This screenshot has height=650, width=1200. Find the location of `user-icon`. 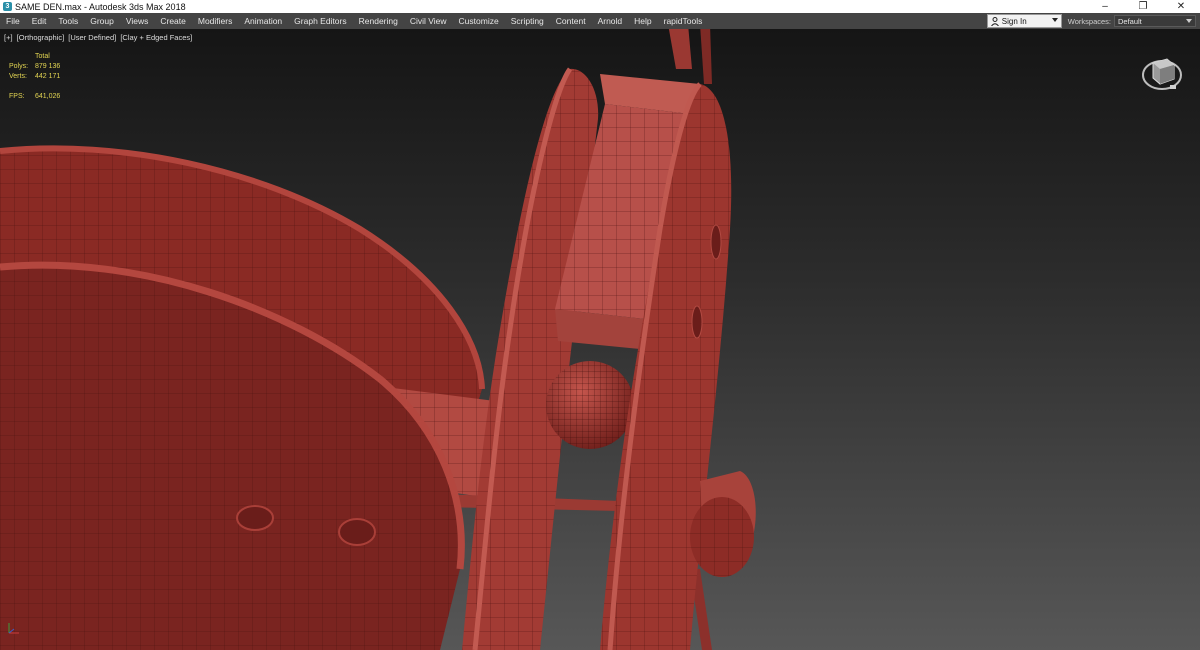

user-icon is located at coordinates (994, 21).